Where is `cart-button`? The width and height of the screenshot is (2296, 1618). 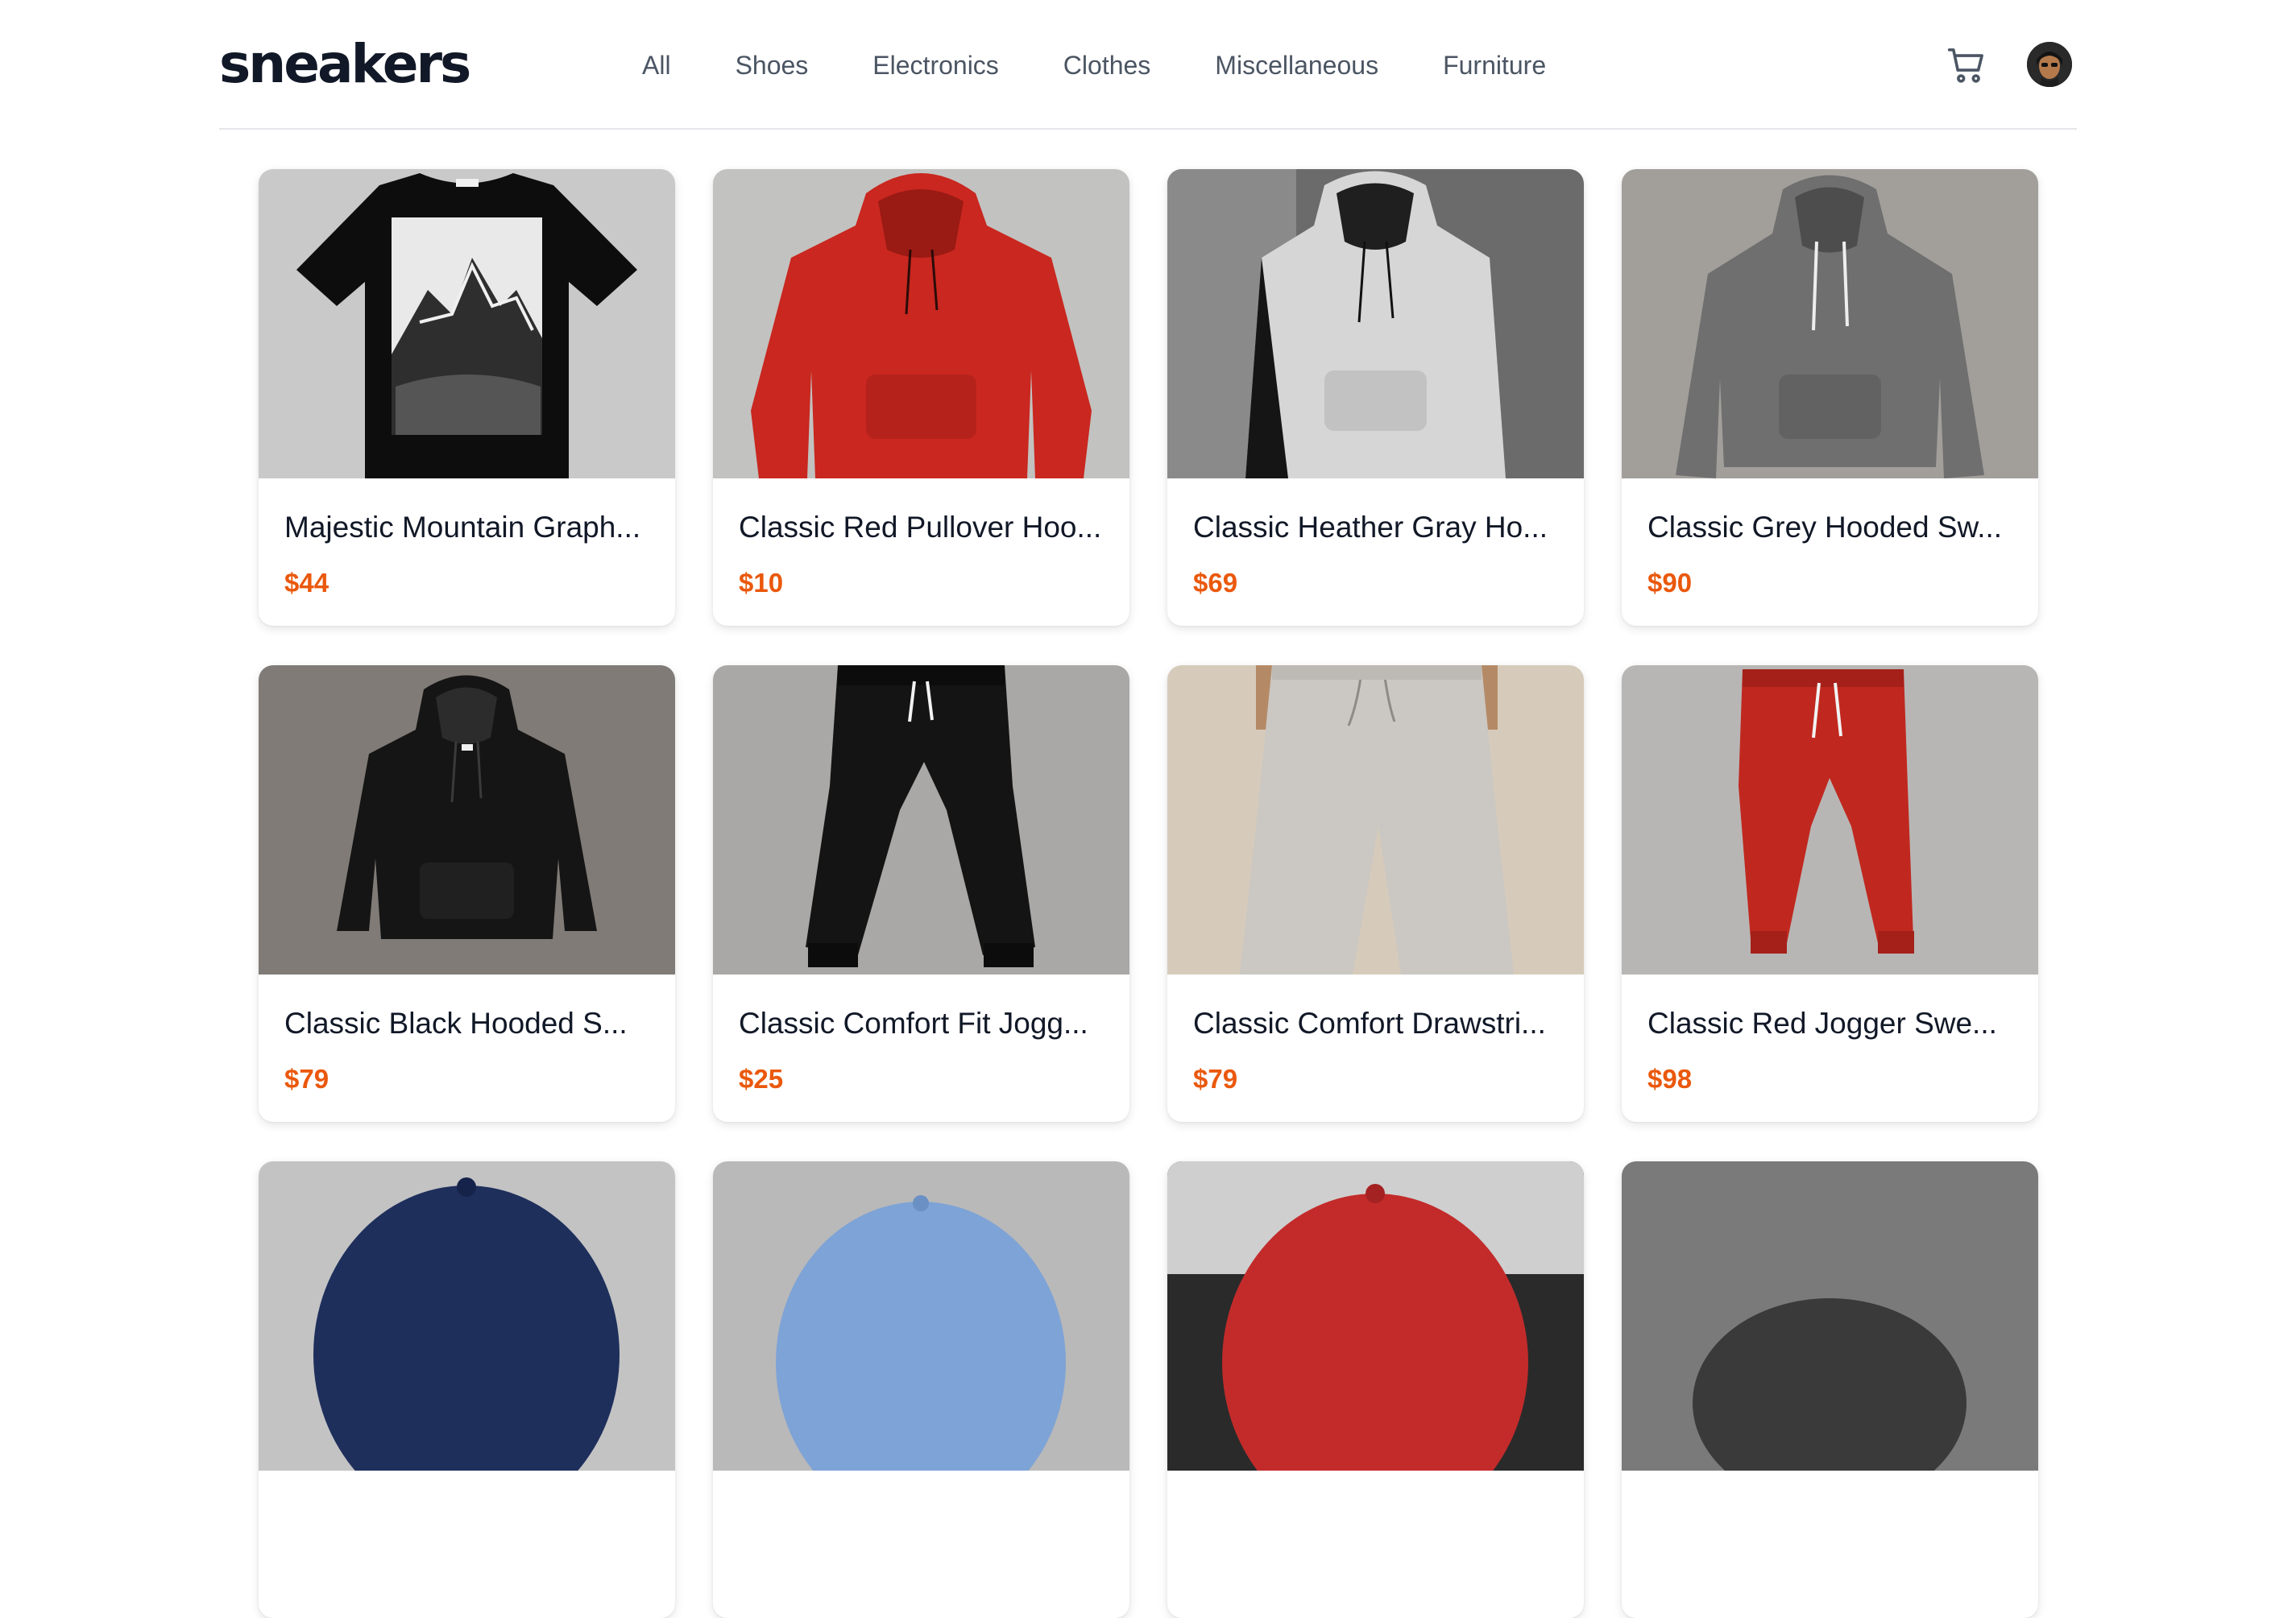
cart-button is located at coordinates (1966, 65).